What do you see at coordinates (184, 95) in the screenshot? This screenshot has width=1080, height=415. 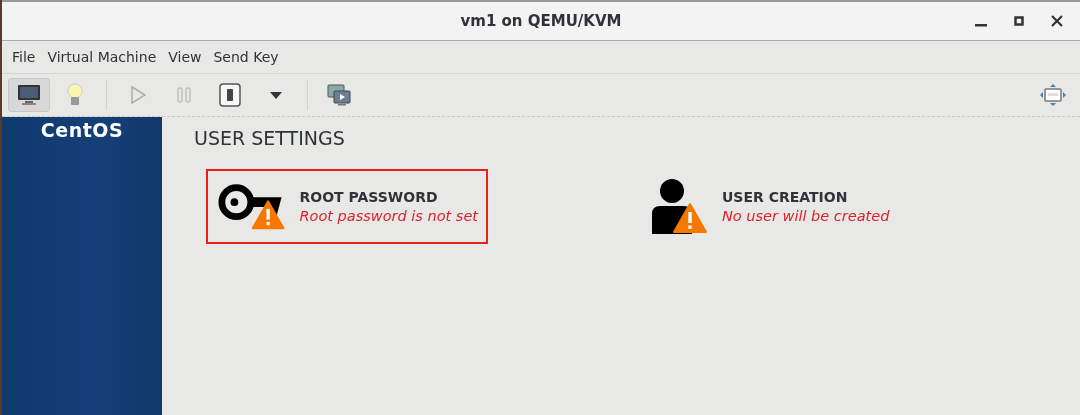 I see `pause-icon` at bounding box center [184, 95].